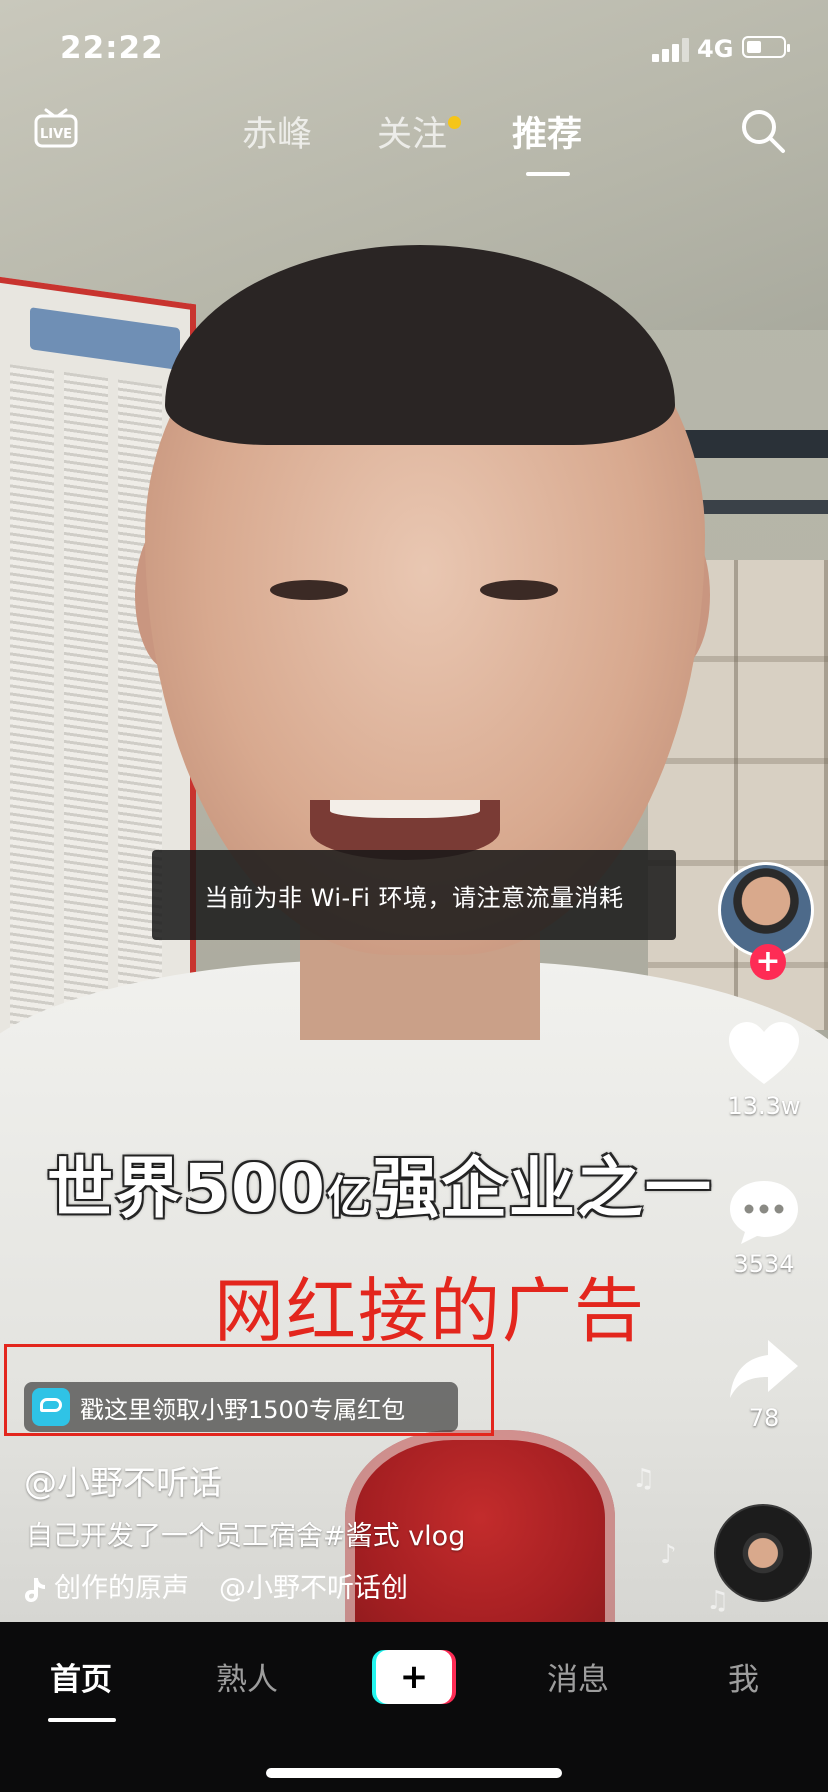 The width and height of the screenshot is (828, 1792). I want to click on nav-home: 首页, so click(81, 1676).